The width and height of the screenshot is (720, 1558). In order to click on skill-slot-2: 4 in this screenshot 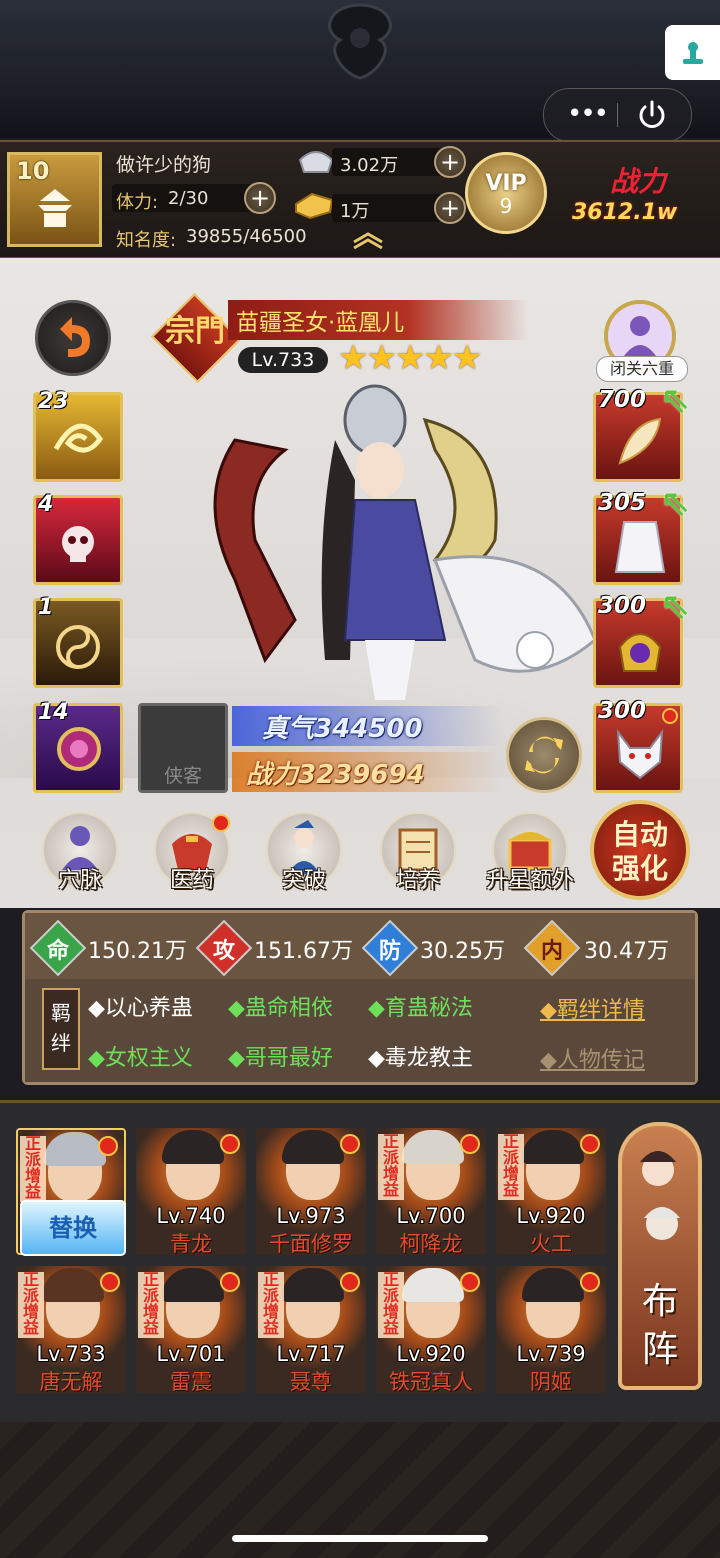, I will do `click(78, 538)`.